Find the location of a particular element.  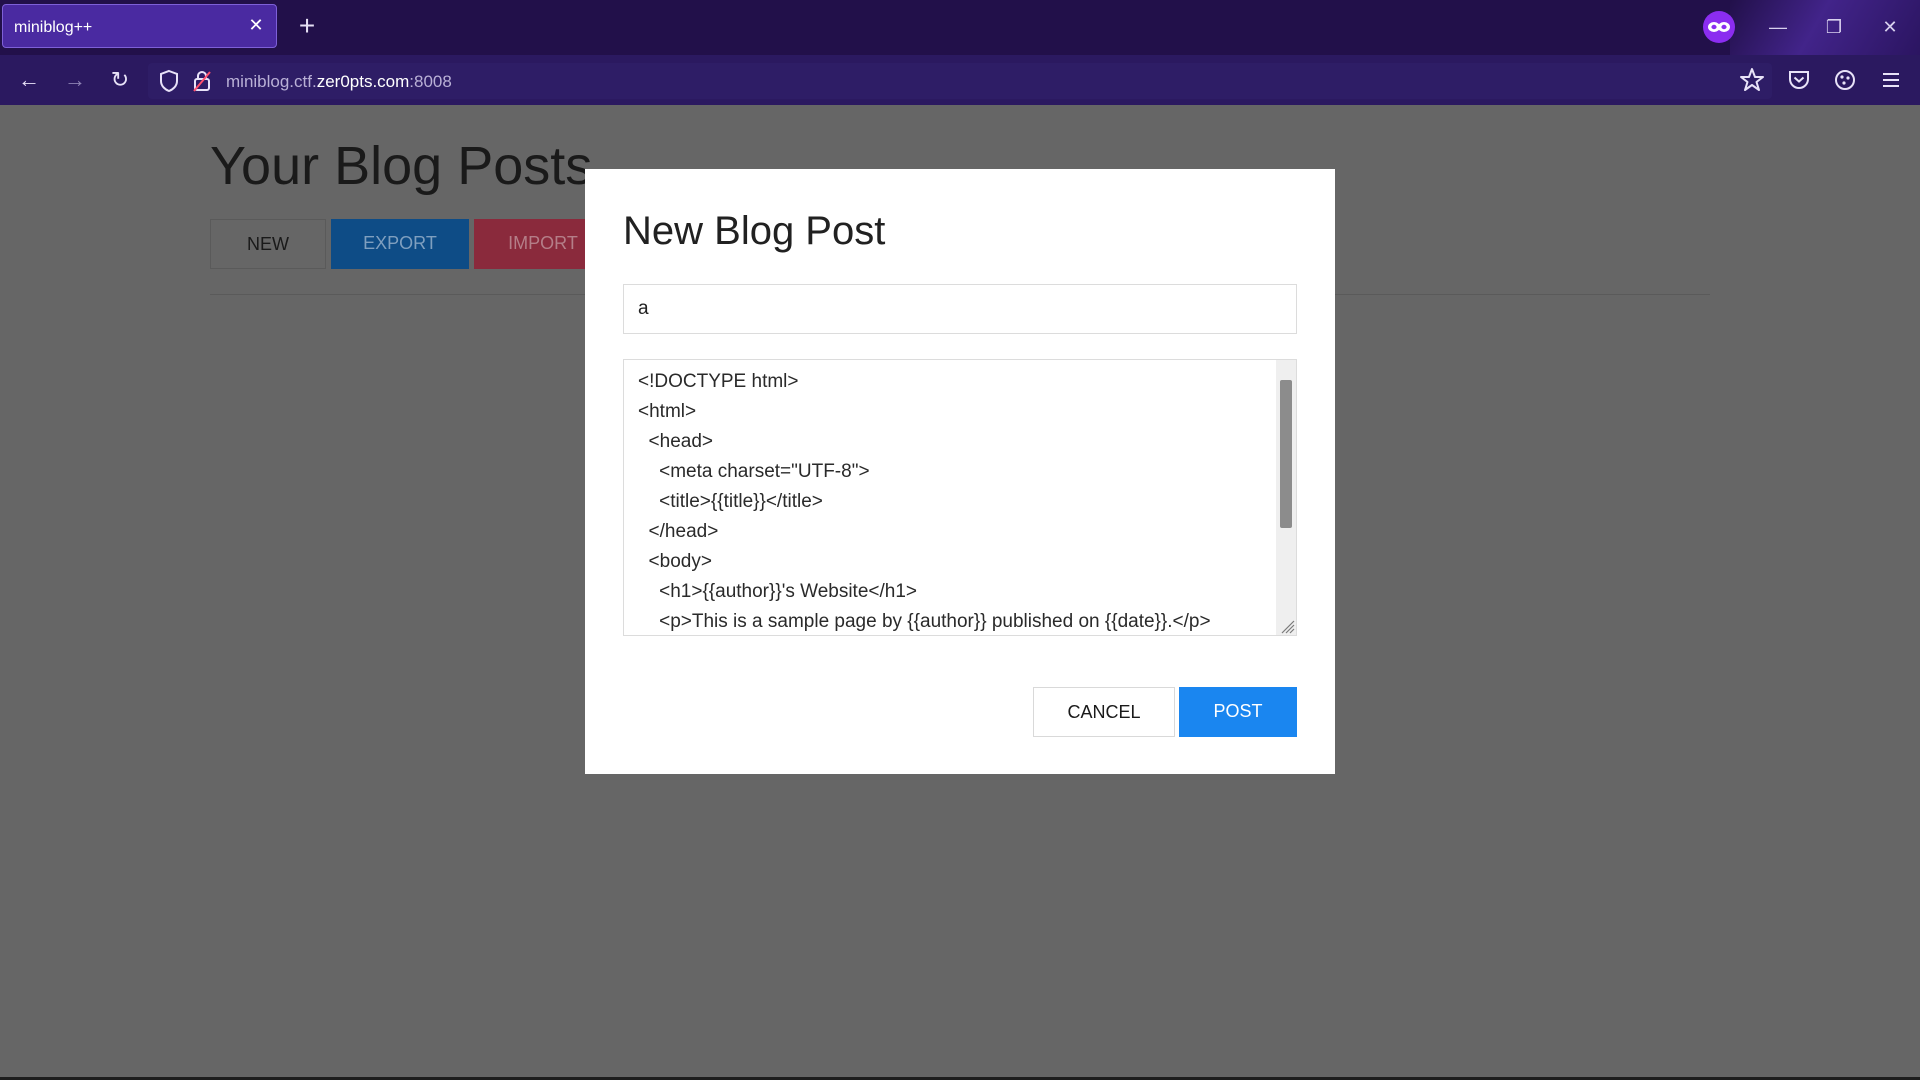

shield-icon is located at coordinates (169, 81).